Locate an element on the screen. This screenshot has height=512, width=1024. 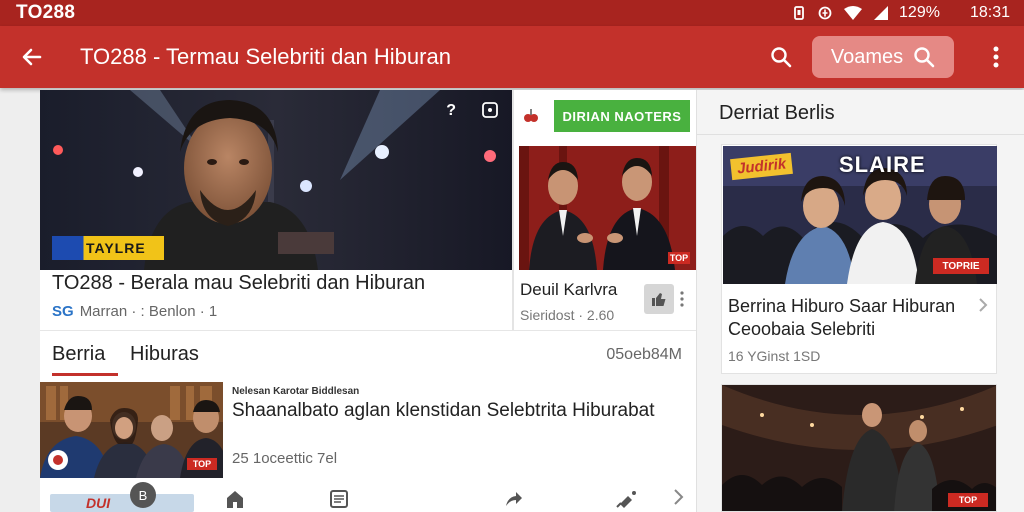
list-item-source: Nelesan Karotar Biddlesan is located at coordinates (296, 391).